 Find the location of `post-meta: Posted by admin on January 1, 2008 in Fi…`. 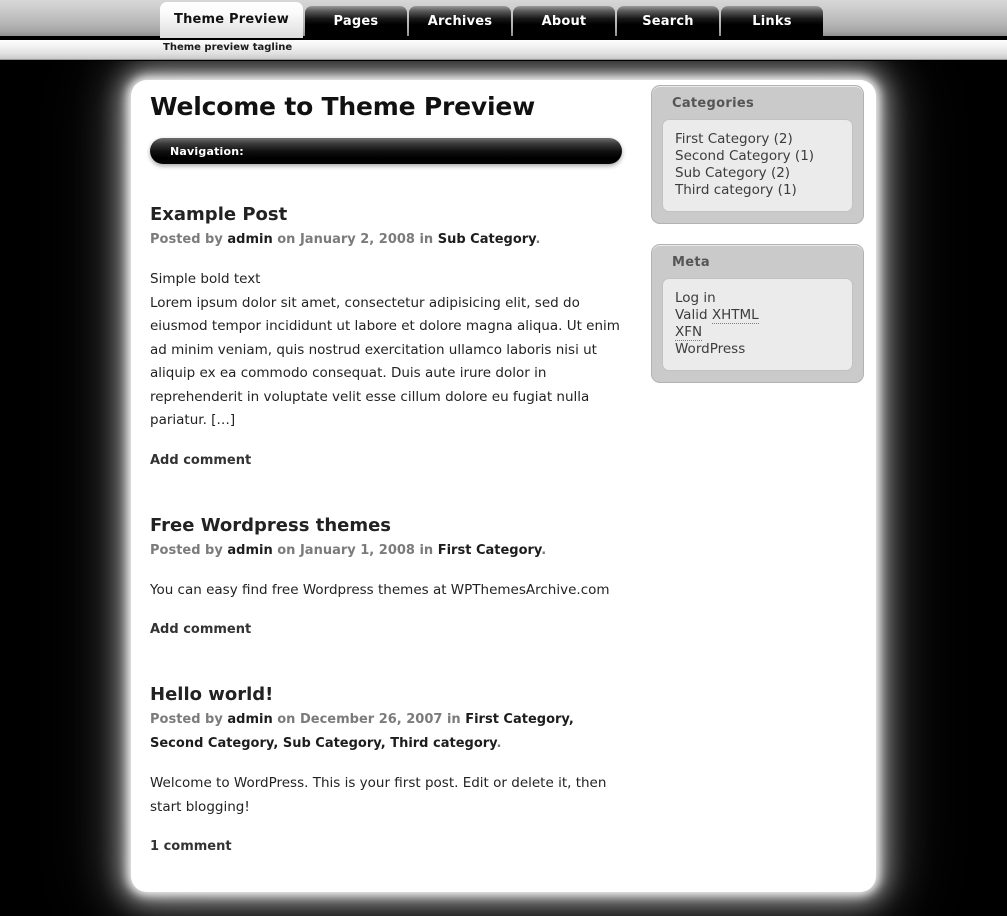

post-meta: Posted by admin on January 1, 2008 in Fi… is located at coordinates (390, 551).